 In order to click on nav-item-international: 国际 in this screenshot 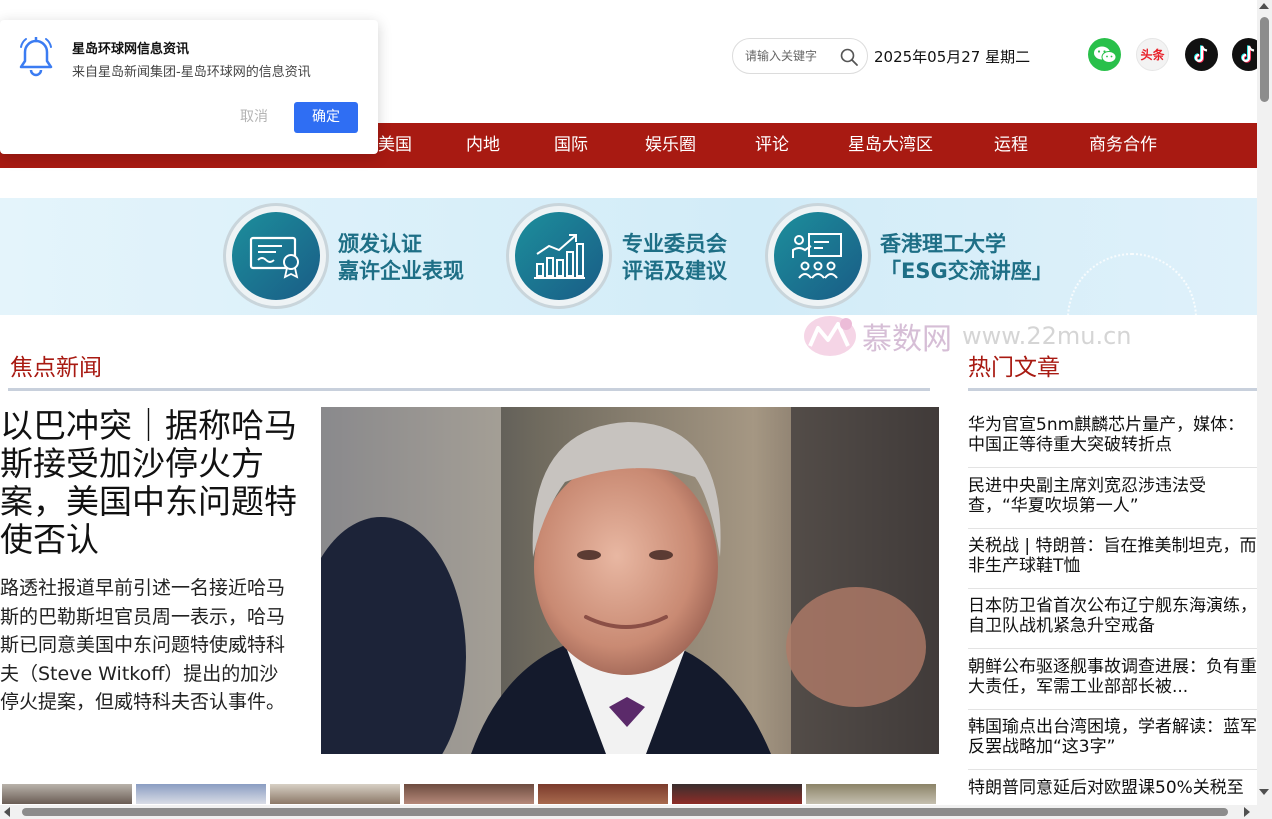, I will do `click(571, 145)`.